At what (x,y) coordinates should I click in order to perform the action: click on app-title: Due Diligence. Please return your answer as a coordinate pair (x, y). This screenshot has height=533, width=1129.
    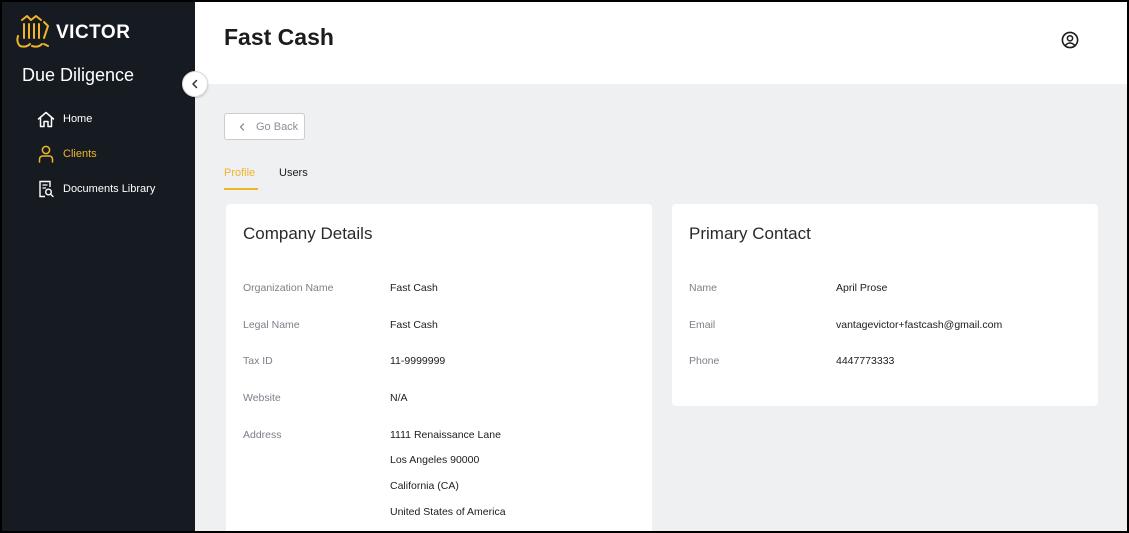
    Looking at the image, I should click on (78, 75).